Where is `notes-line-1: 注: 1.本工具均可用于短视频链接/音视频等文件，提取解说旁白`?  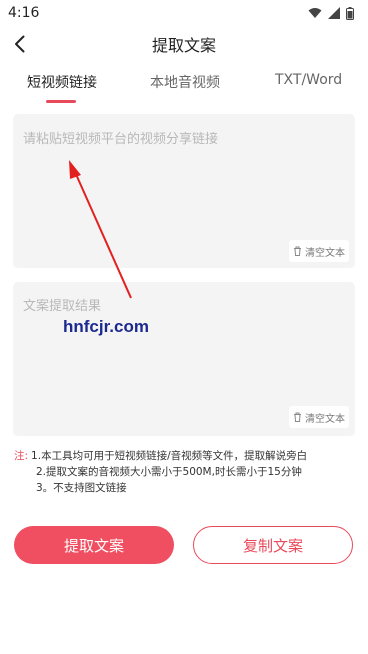
notes-line-1: 注: 1.本工具均可用于短视频链接/音视频等文件，提取解说旁白 is located at coordinates (187, 456).